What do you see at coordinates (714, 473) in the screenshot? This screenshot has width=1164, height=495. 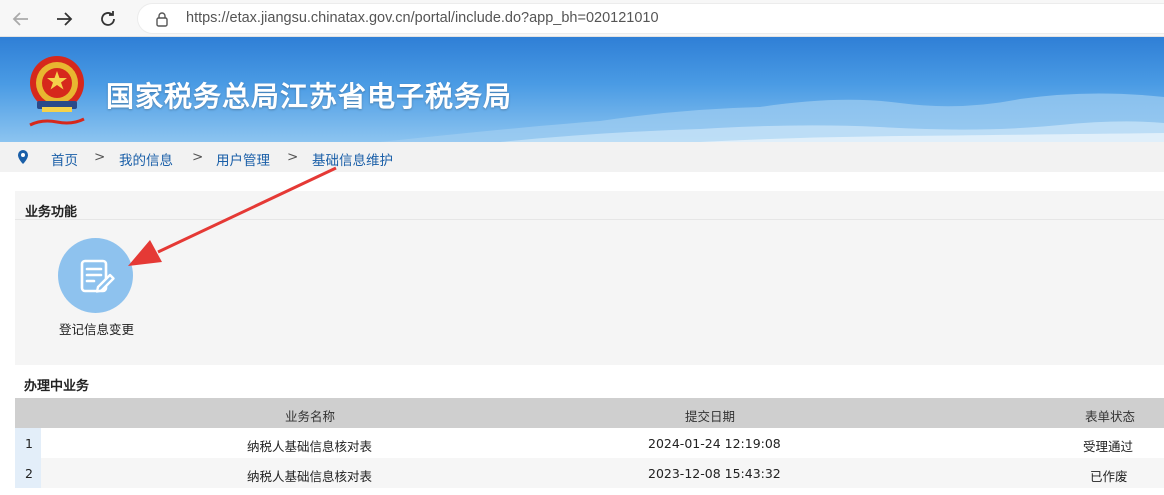 I see `row-date: 2023-12-08 15:43:32` at bounding box center [714, 473].